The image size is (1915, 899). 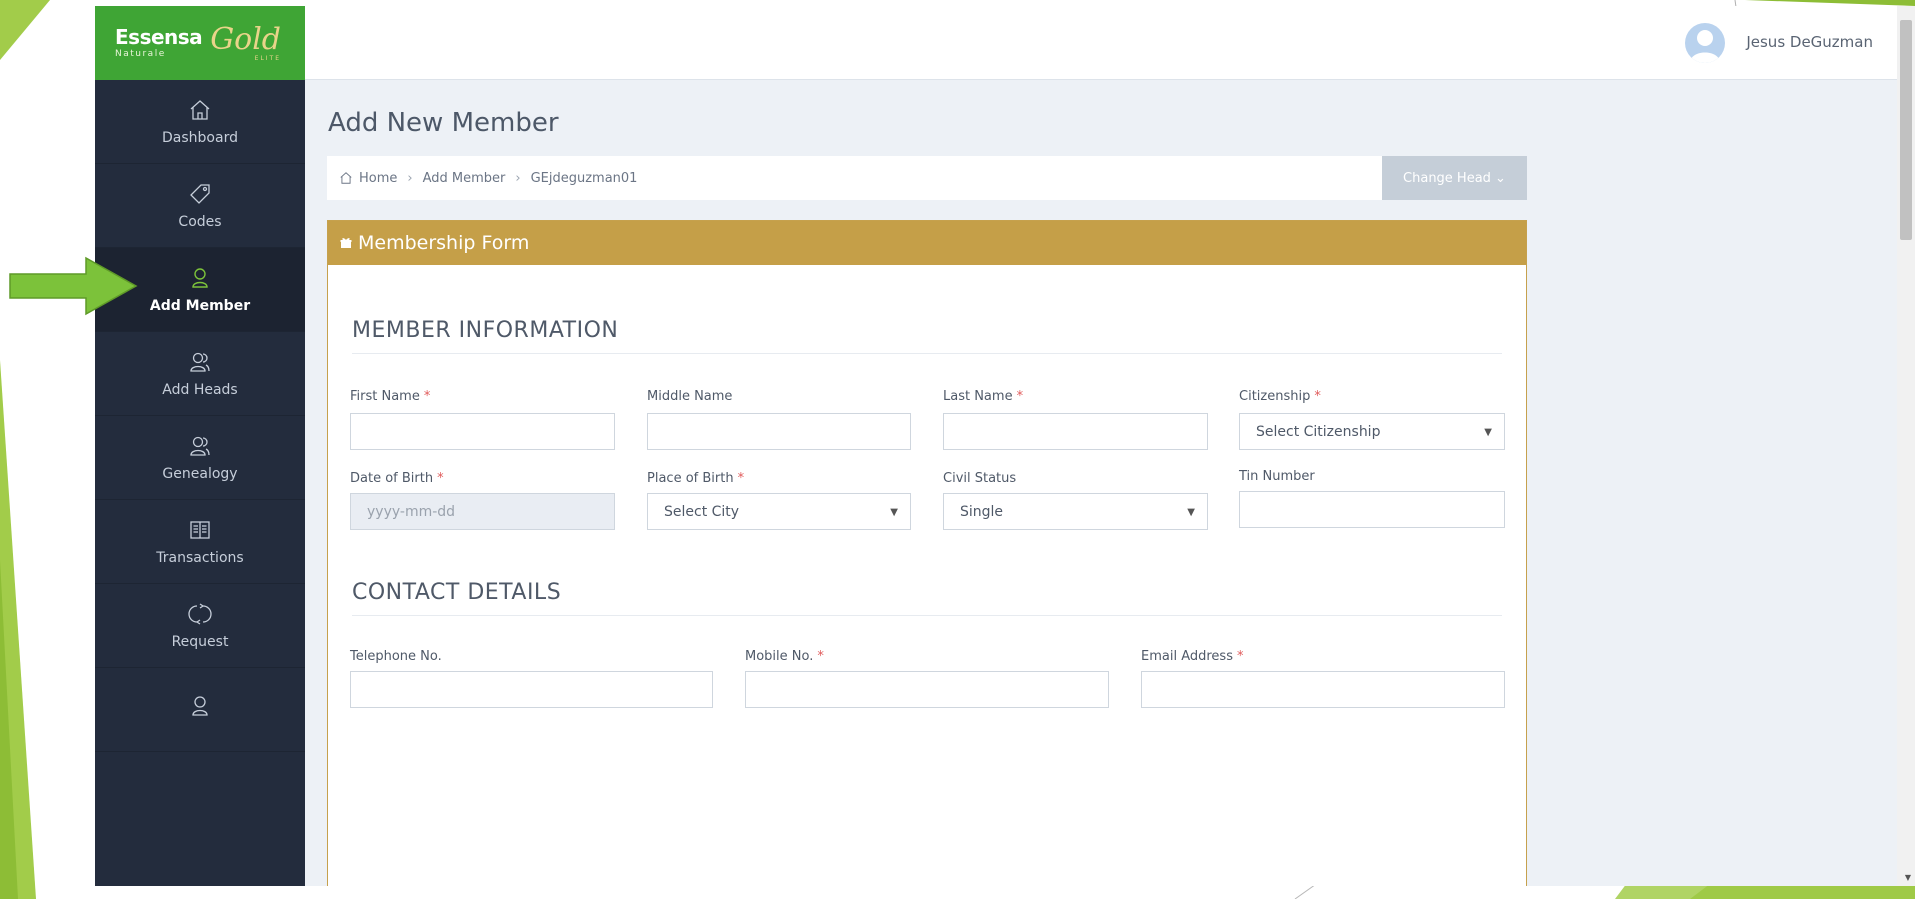 I want to click on slide-decoration-left, so click(x=25, y=449).